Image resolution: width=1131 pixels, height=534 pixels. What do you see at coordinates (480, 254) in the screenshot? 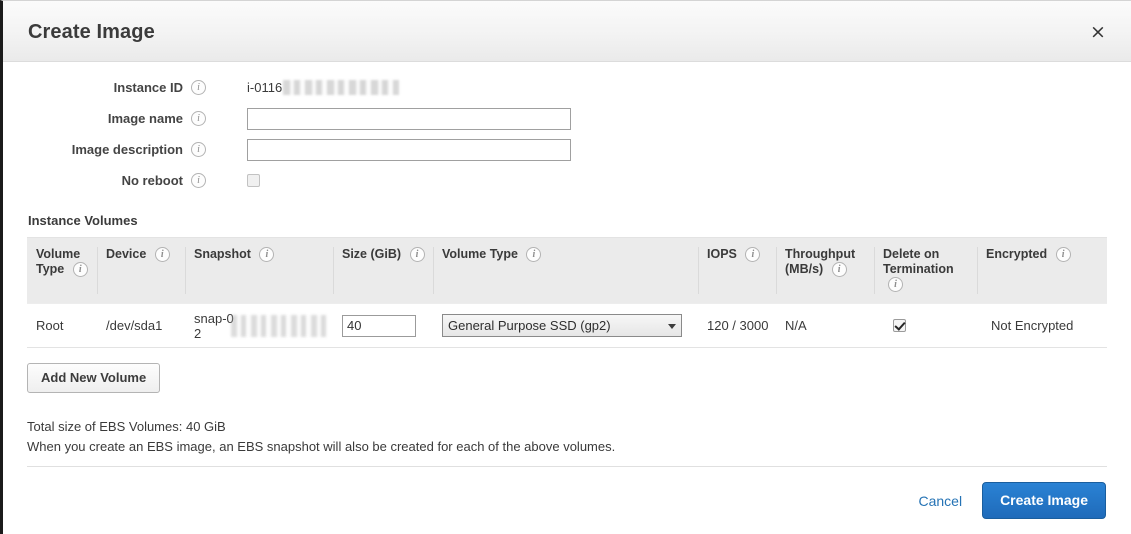
I see `column-label: Volume Type` at bounding box center [480, 254].